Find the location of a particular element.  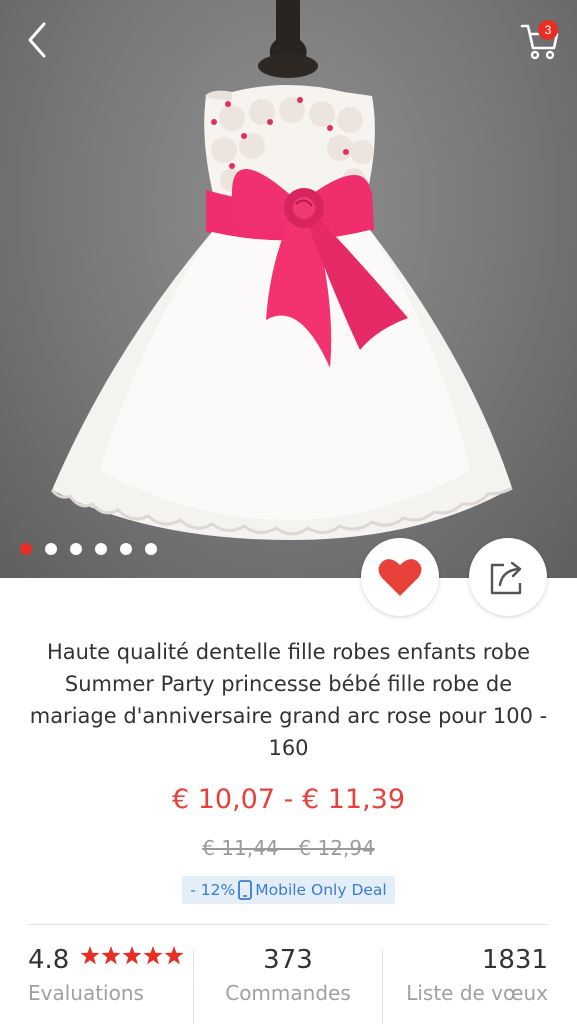

wishlist-count: 1831 is located at coordinates (514, 960).